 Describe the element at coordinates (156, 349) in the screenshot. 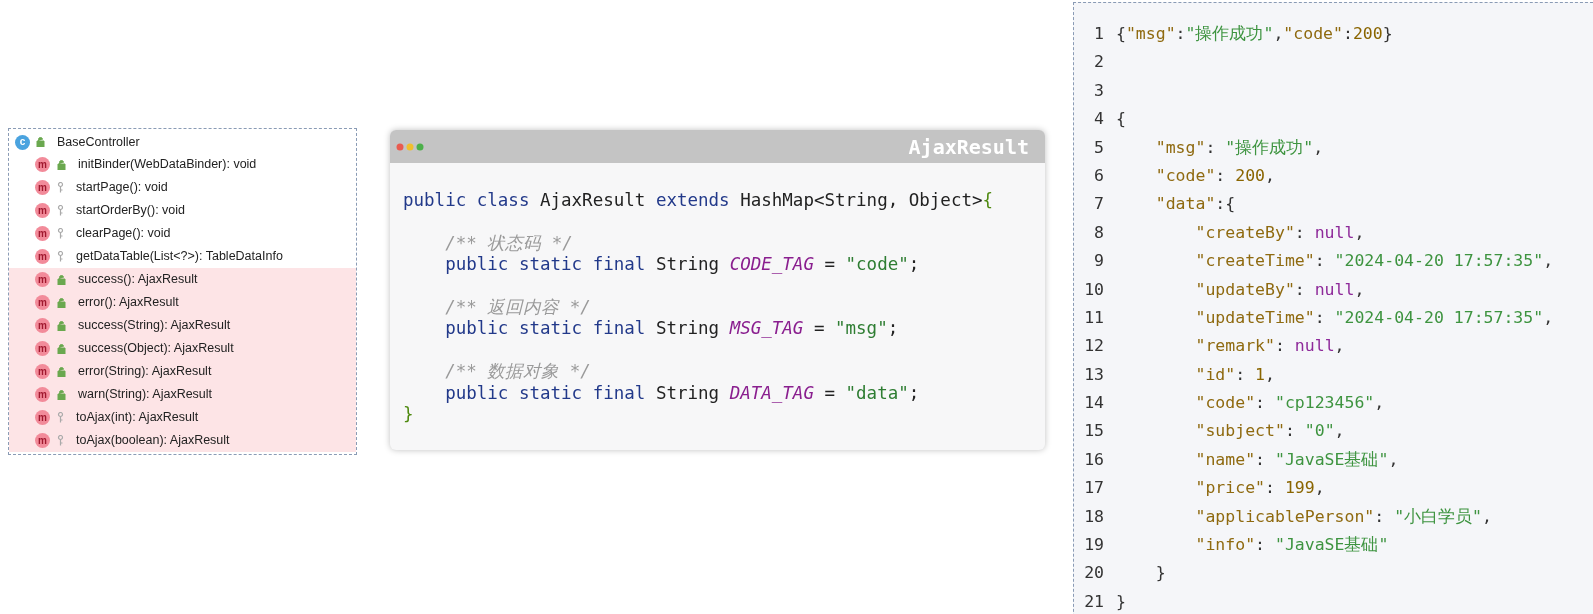

I see `method-signature: success(Object): AjaxResult` at that location.